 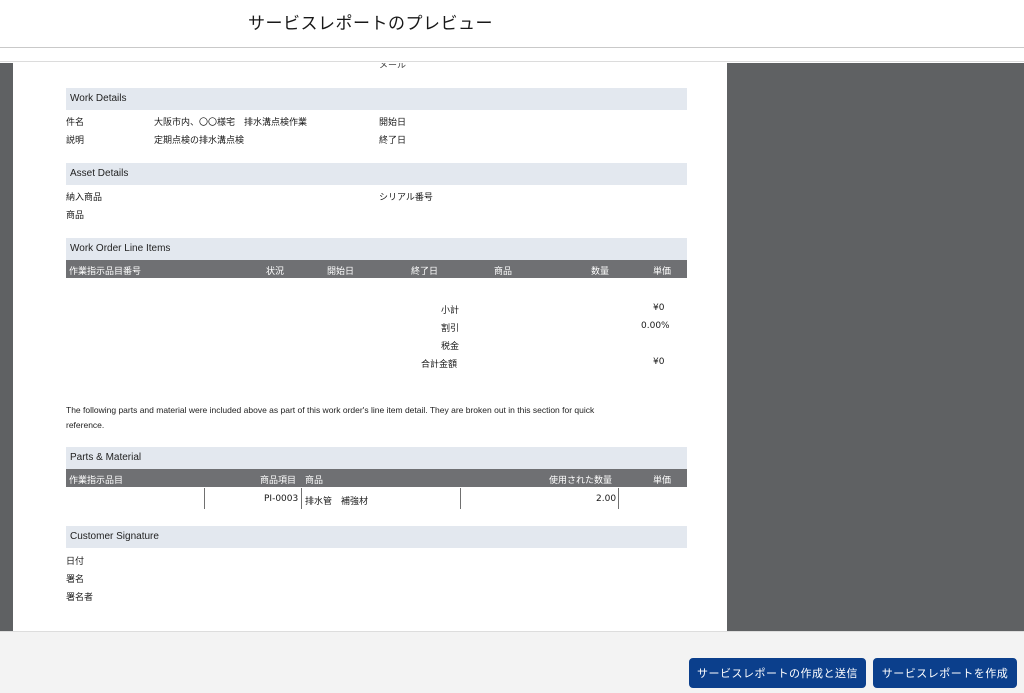 What do you see at coordinates (75, 562) in the screenshot?
I see `date-label: 日付` at bounding box center [75, 562].